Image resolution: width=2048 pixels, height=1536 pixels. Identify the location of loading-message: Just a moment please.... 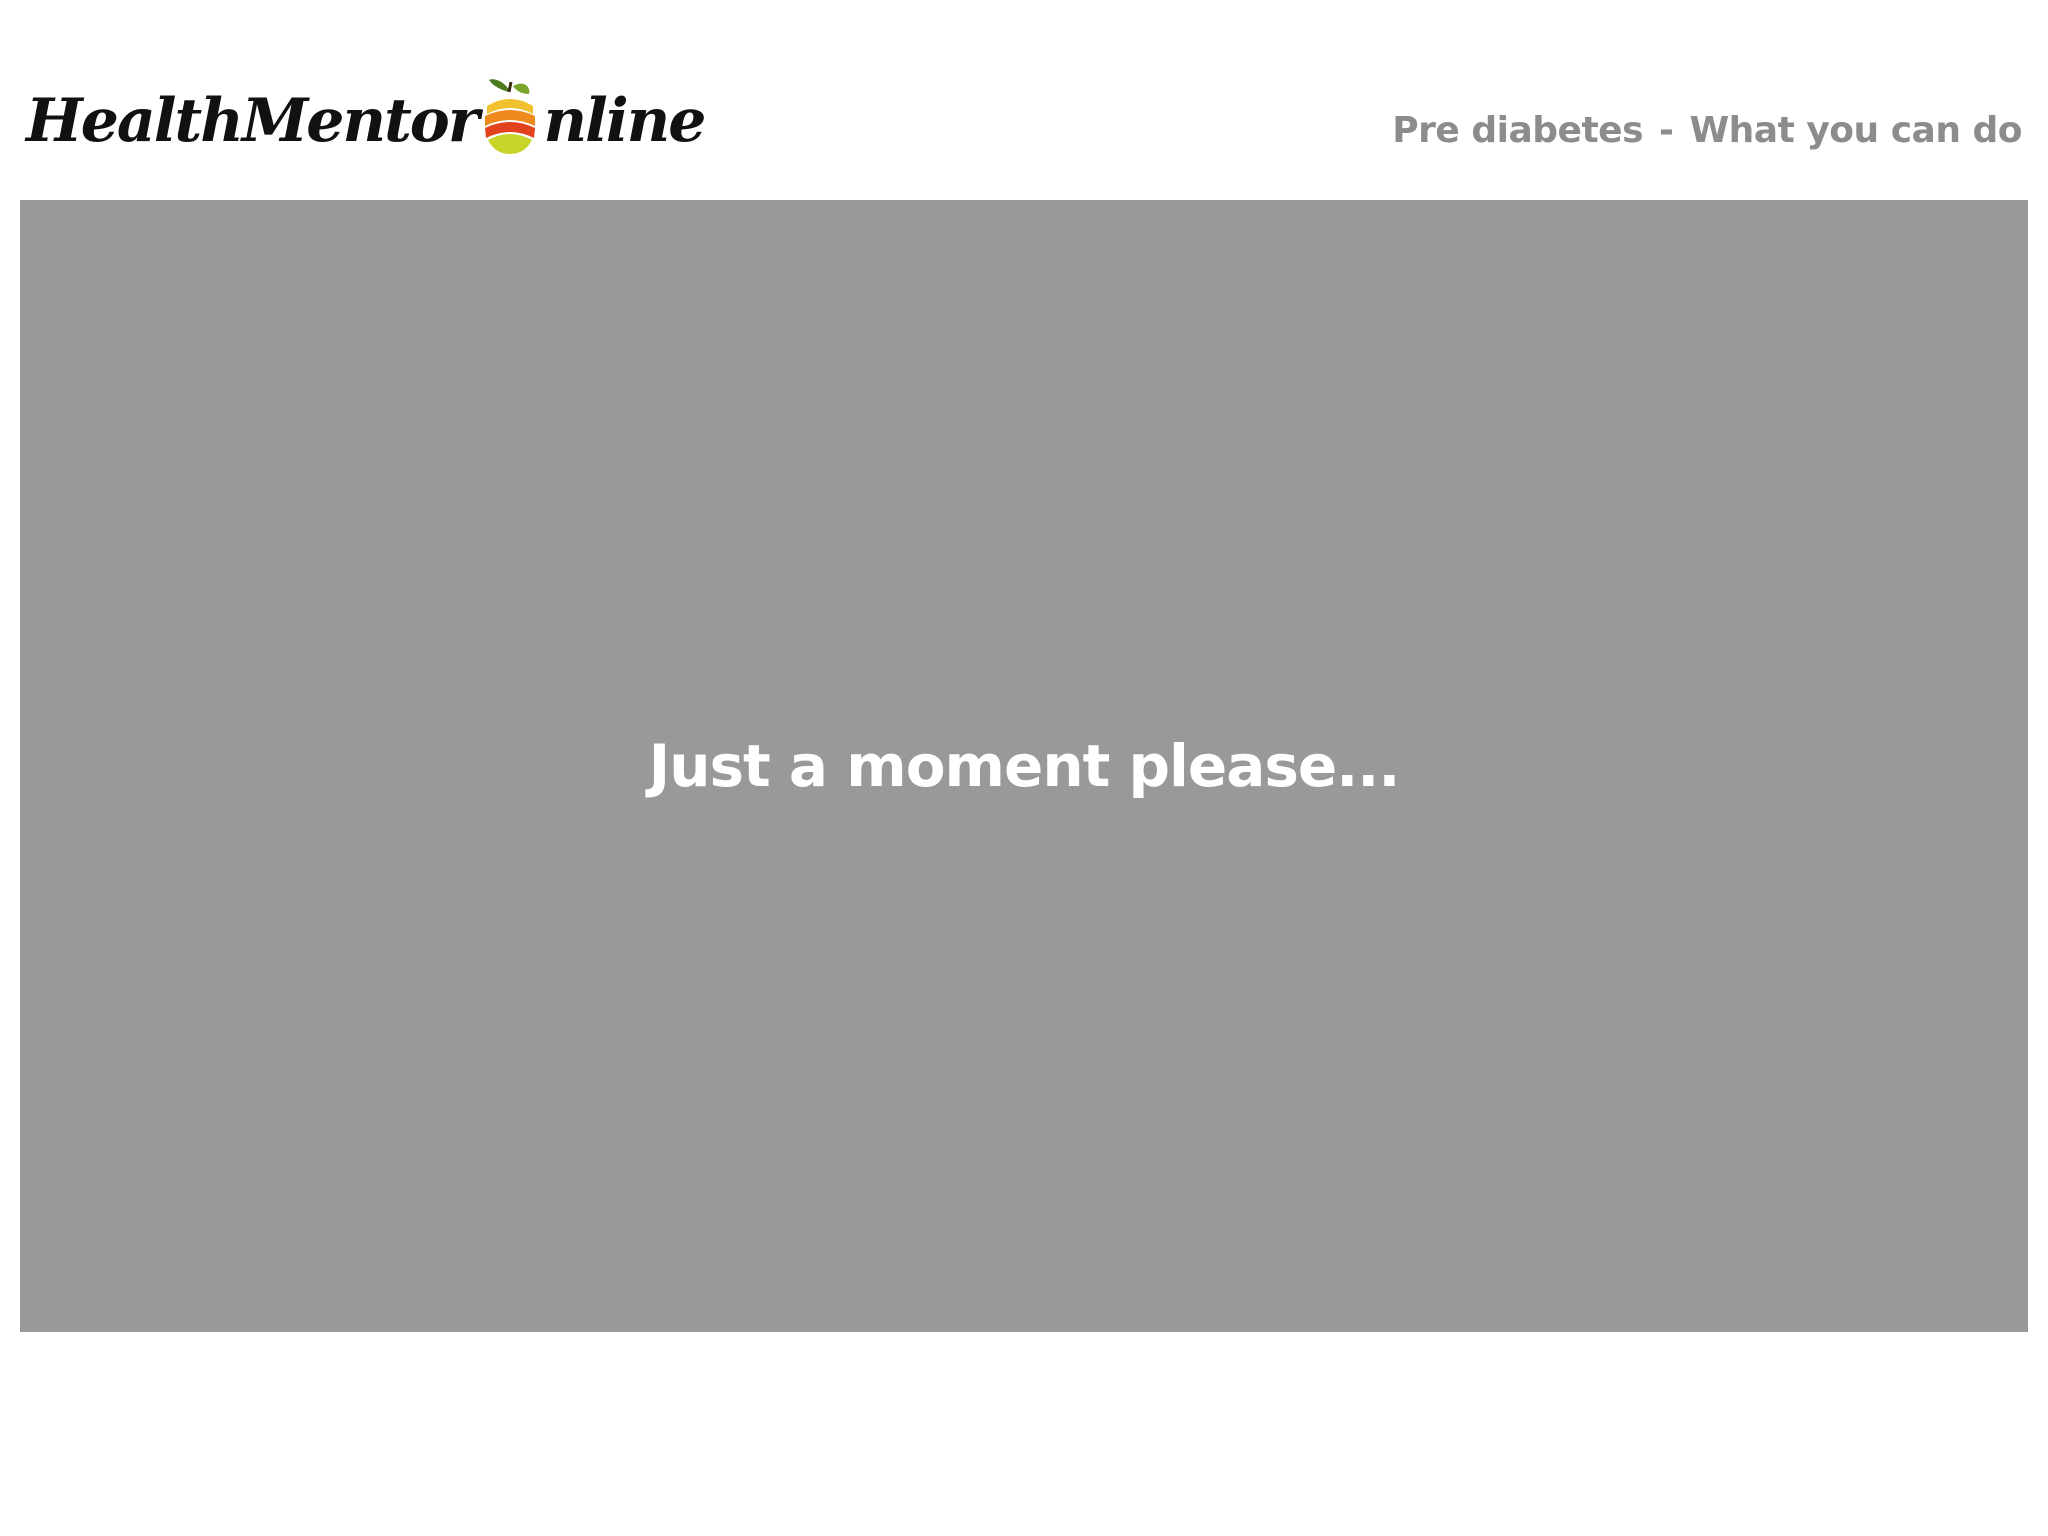
(1024, 766).